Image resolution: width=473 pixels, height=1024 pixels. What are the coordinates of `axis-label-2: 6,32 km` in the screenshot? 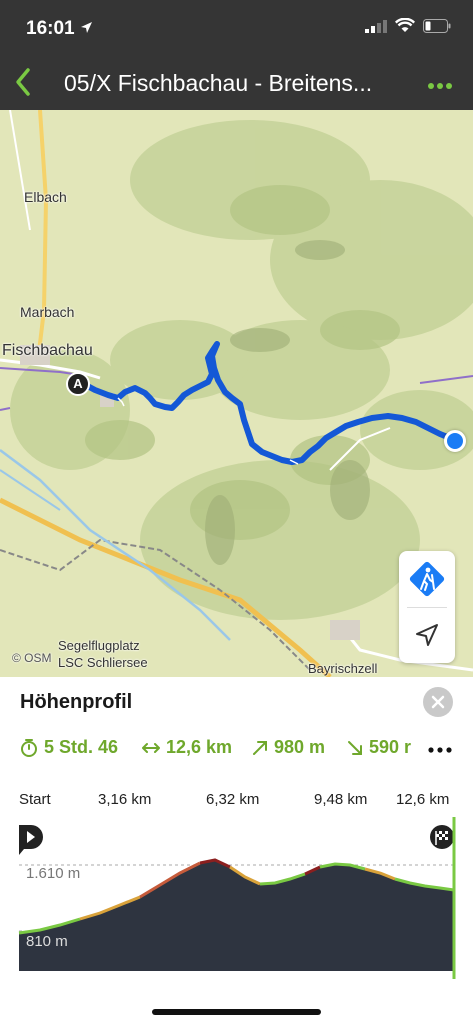 It's located at (233, 799).